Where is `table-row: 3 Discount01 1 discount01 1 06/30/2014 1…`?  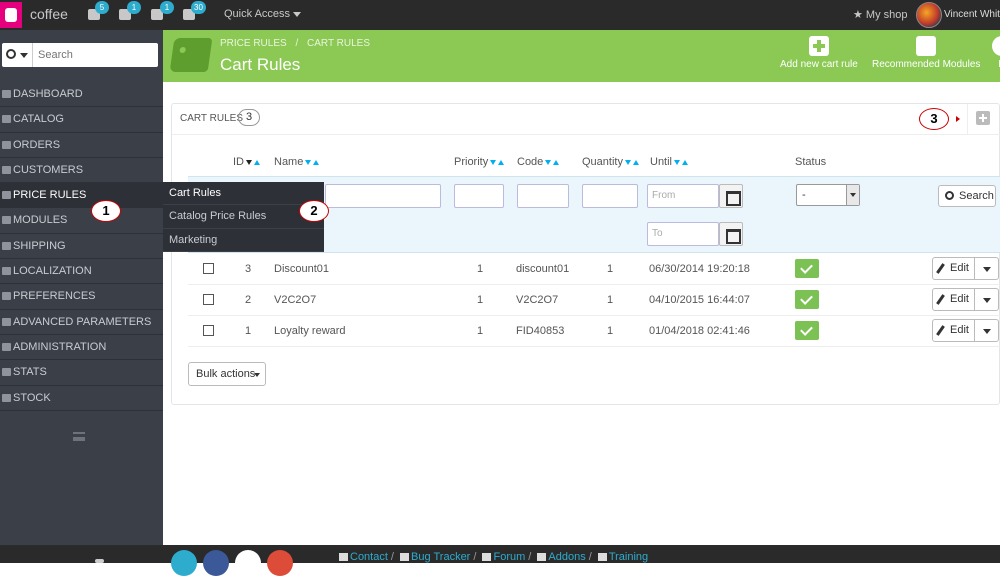
table-row: 3 Discount01 1 discount01 1 06/30/2014 1… is located at coordinates (594, 269).